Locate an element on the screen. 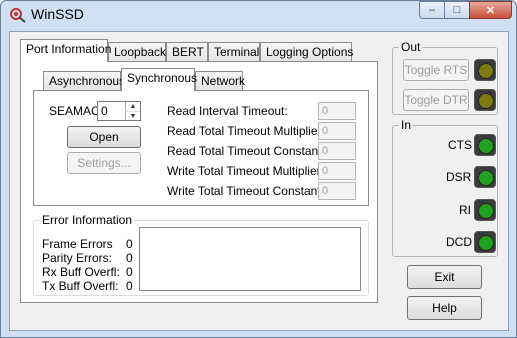  tab-bert: BERT is located at coordinates (187, 52).